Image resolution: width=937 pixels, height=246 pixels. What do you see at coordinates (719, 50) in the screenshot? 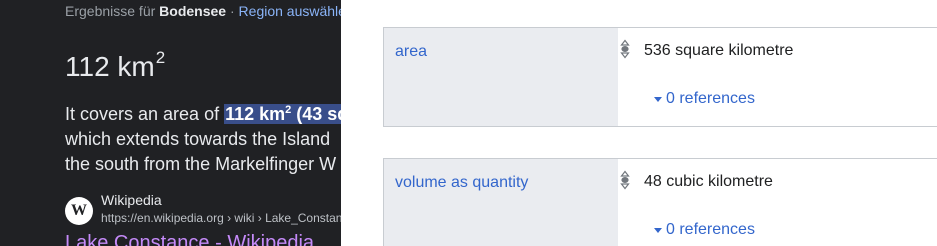
I see `statement-value: 536 square kilometre` at bounding box center [719, 50].